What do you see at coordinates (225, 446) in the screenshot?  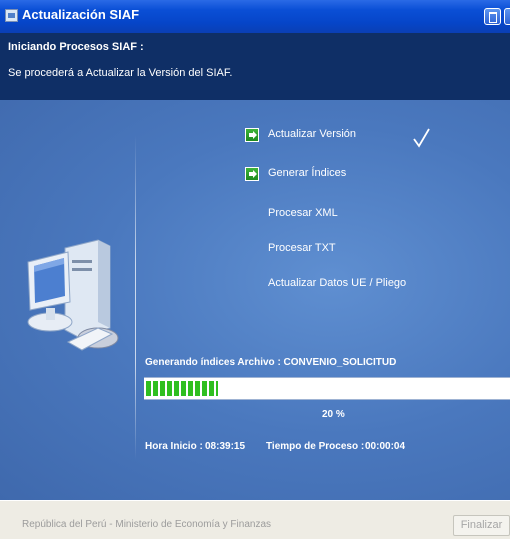 I see `start-time-value: 08:39:15` at bounding box center [225, 446].